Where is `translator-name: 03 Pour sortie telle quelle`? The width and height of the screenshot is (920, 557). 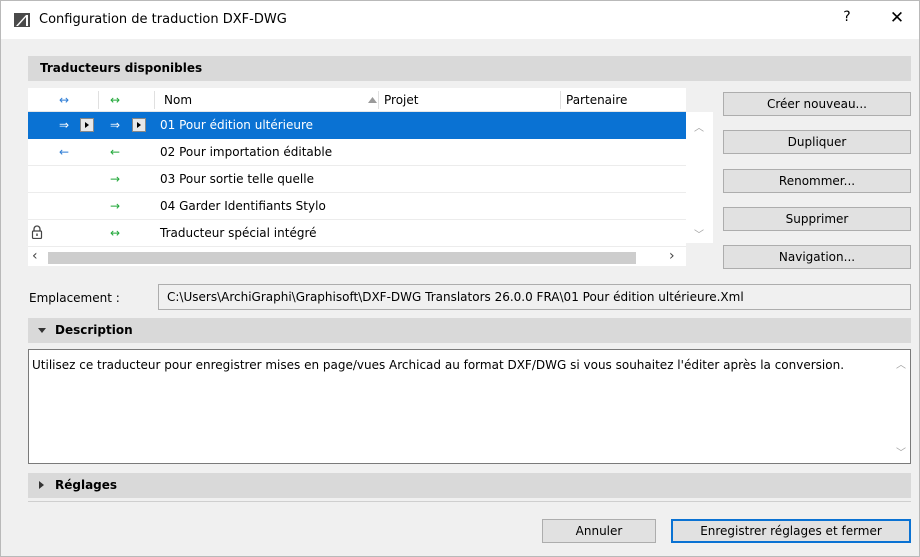
translator-name: 03 Pour sortie telle quelle is located at coordinates (237, 179).